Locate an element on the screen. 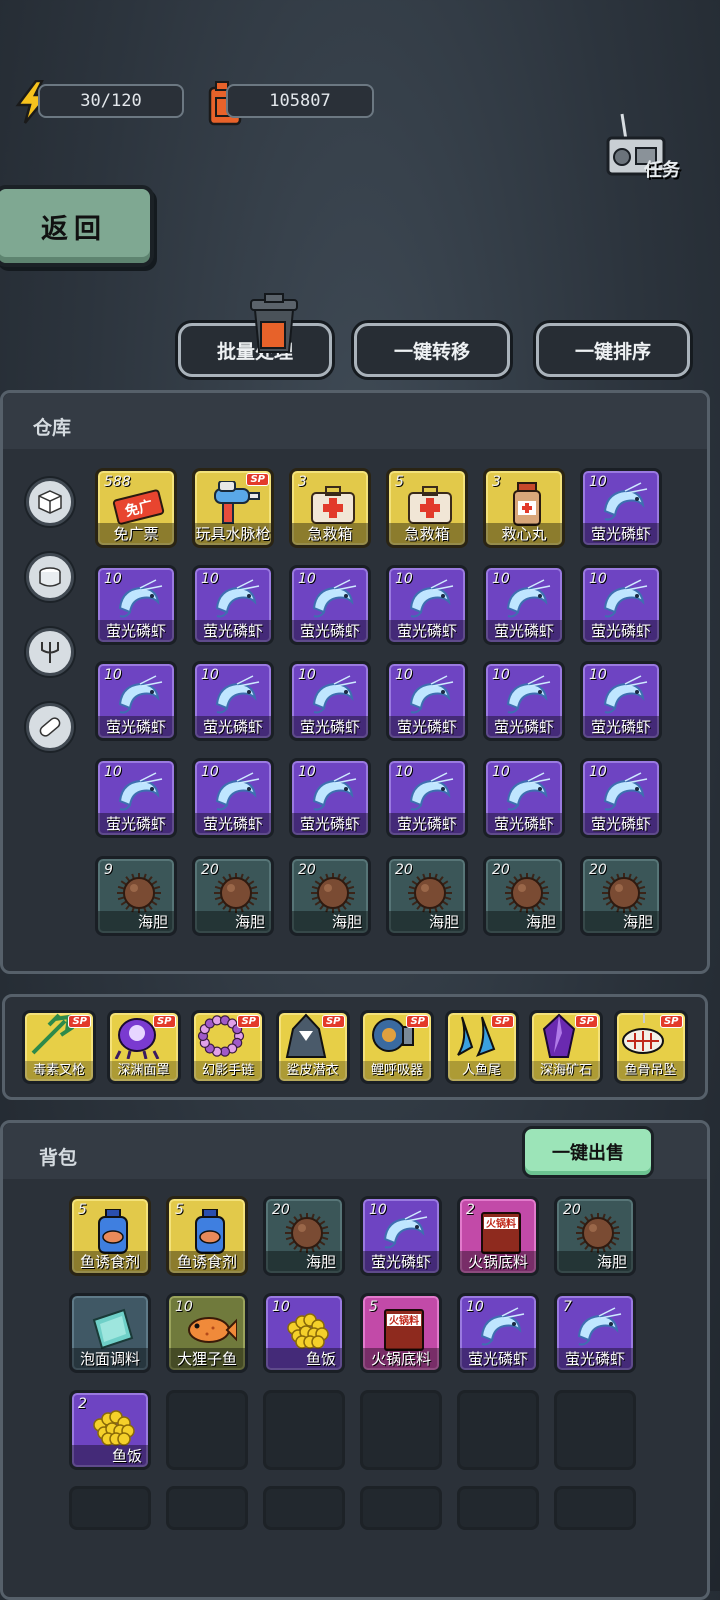  category-can-button is located at coordinates (50, 577).